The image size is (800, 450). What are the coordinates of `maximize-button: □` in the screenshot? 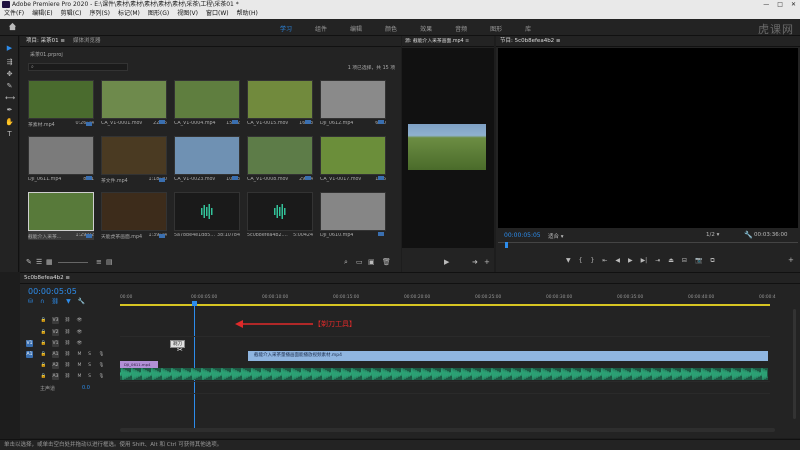 It's located at (780, 4).